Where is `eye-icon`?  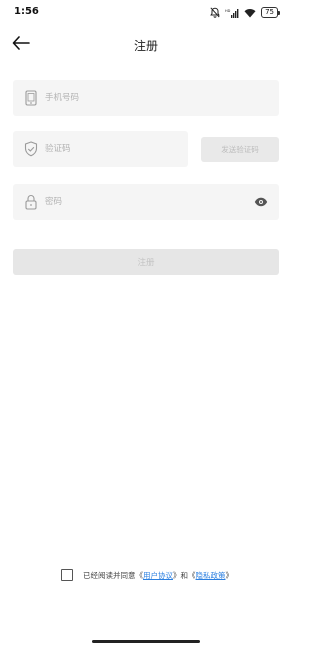 eye-icon is located at coordinates (261, 202).